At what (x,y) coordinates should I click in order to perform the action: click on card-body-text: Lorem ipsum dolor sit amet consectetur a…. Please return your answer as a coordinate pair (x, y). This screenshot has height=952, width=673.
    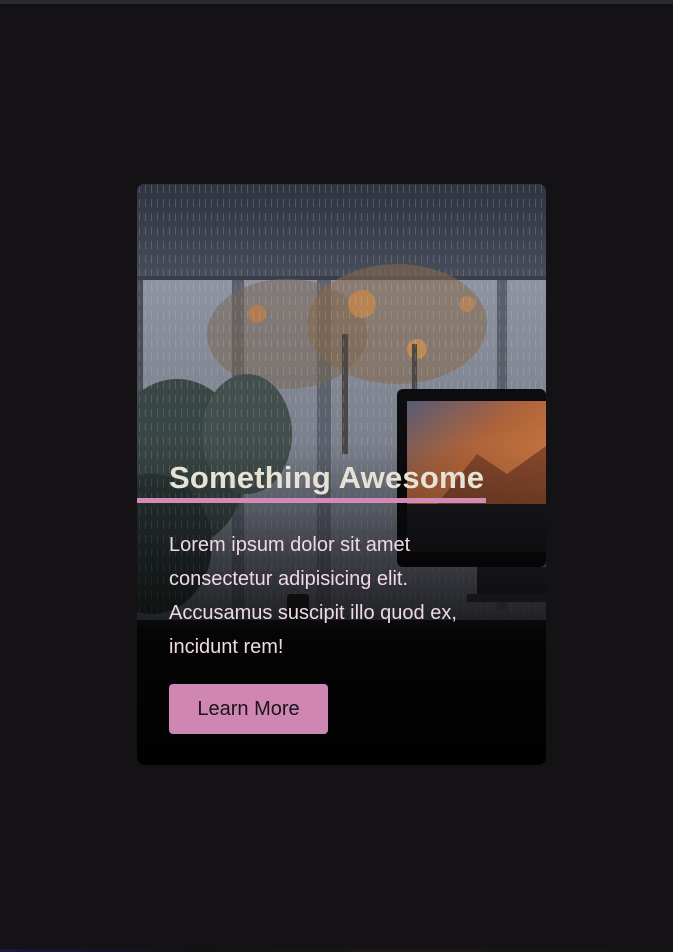
    Looking at the image, I should click on (313, 596).